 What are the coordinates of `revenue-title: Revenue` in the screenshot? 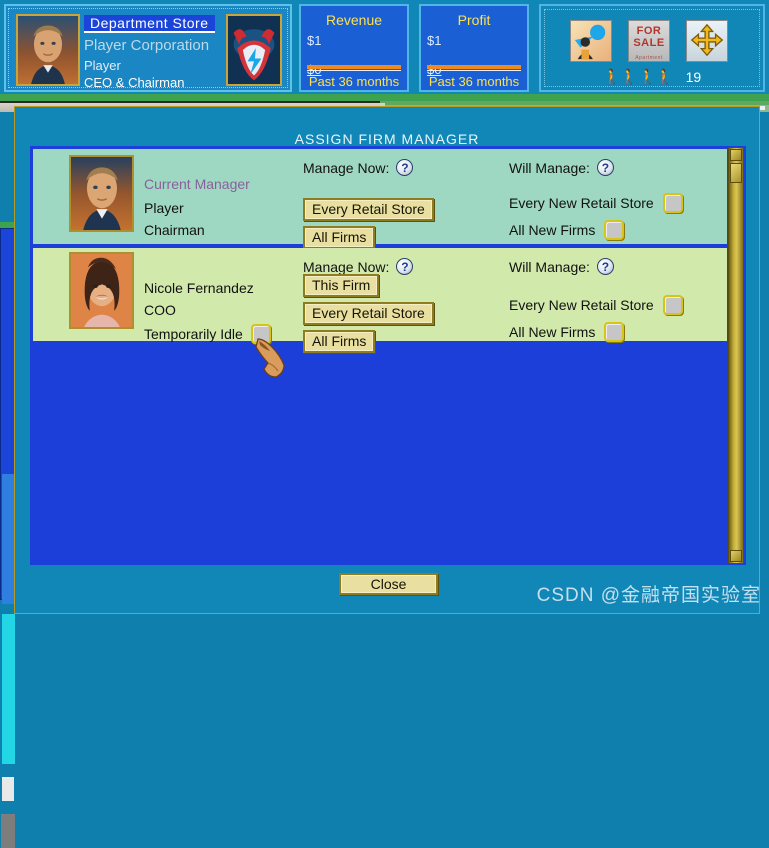 It's located at (354, 20).